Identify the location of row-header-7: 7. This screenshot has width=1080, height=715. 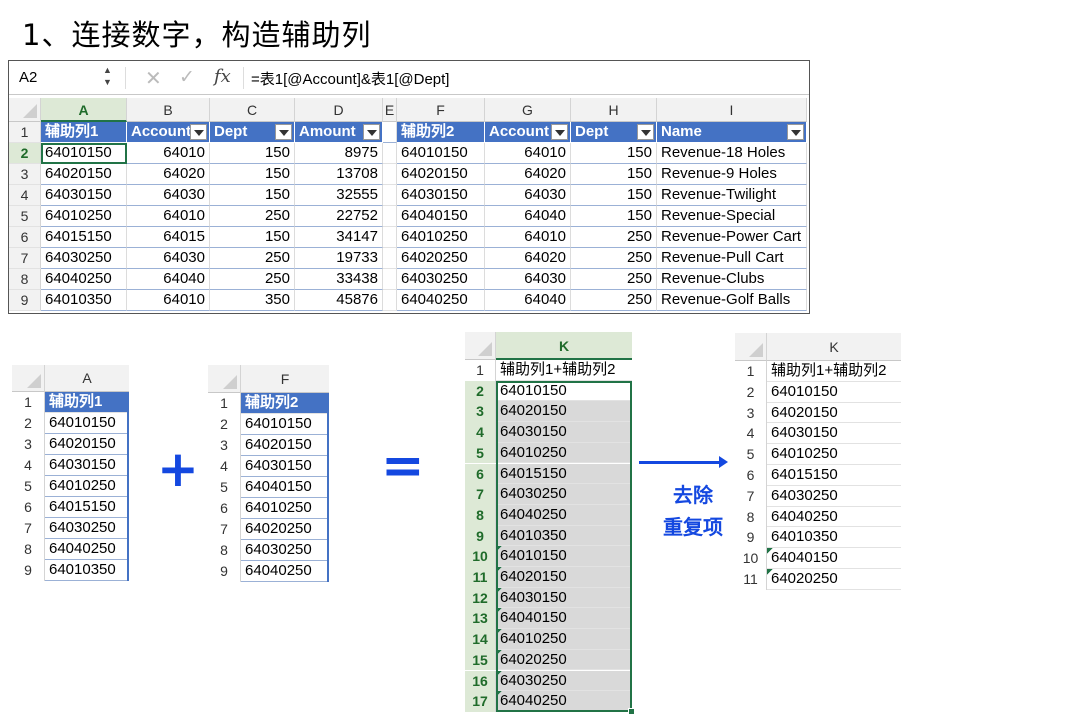
(751, 496).